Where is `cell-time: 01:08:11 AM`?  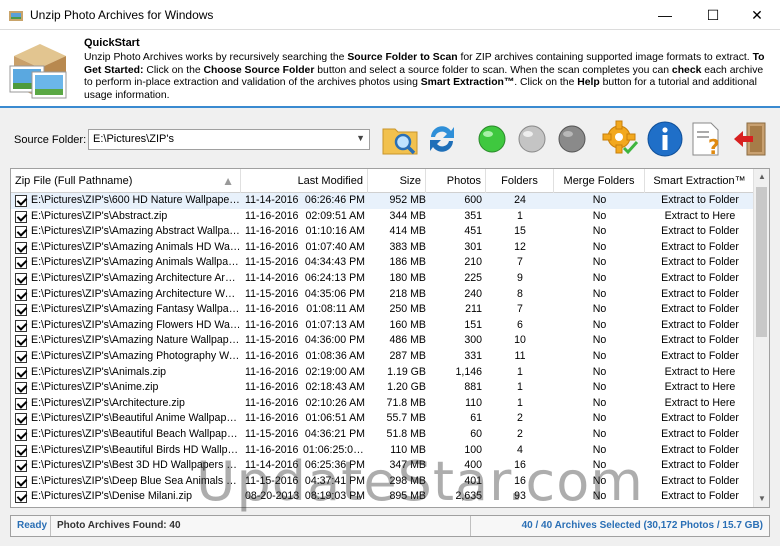 cell-time: 01:08:11 AM is located at coordinates (335, 309).